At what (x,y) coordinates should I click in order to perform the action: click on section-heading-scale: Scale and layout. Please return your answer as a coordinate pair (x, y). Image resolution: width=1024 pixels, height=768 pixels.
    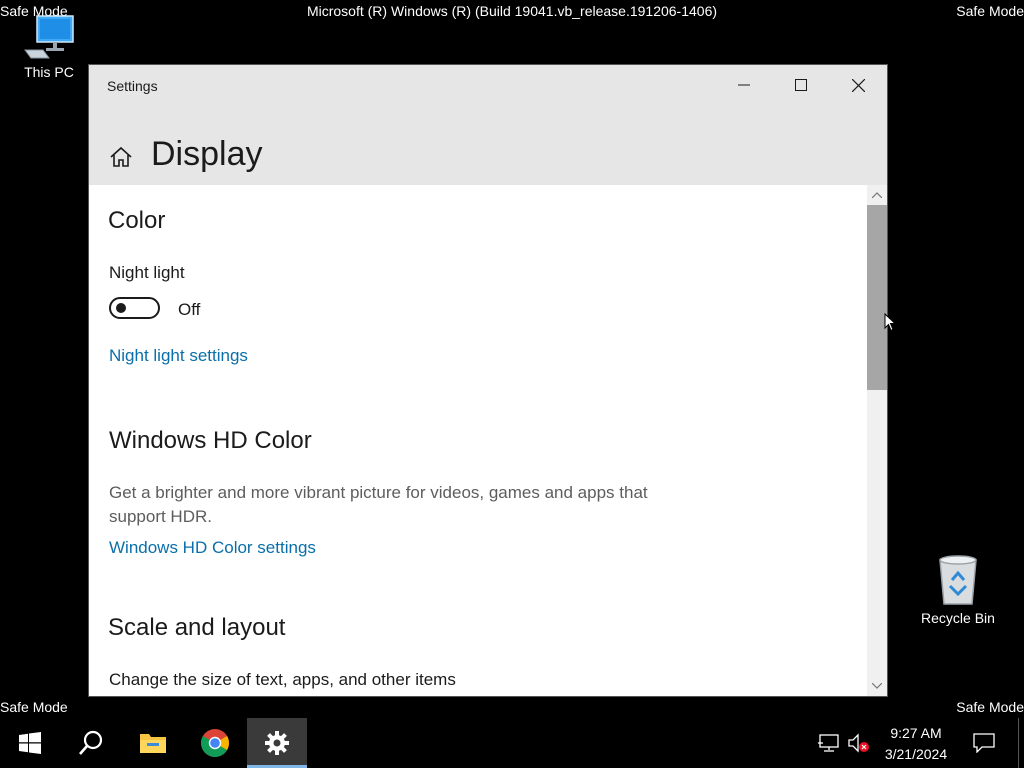
    Looking at the image, I should click on (197, 627).